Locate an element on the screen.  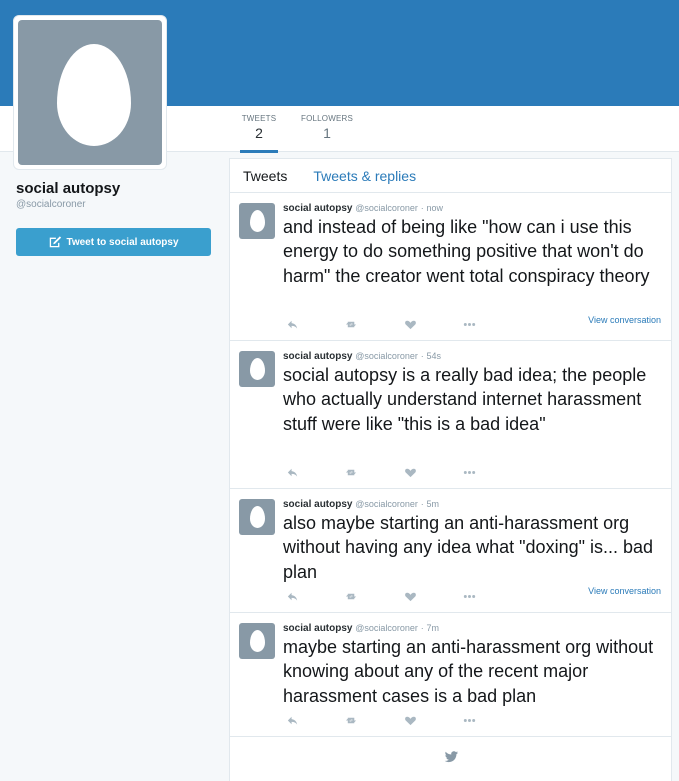
stat-tweets: TWEETS 2 is located at coordinates (259, 133).